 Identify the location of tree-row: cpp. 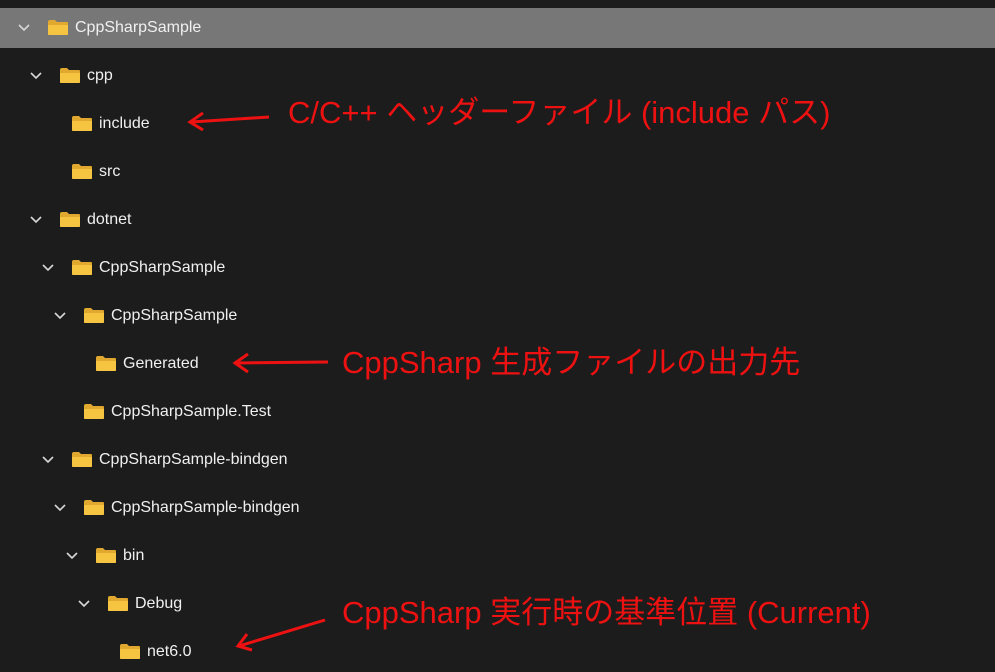
(497, 76).